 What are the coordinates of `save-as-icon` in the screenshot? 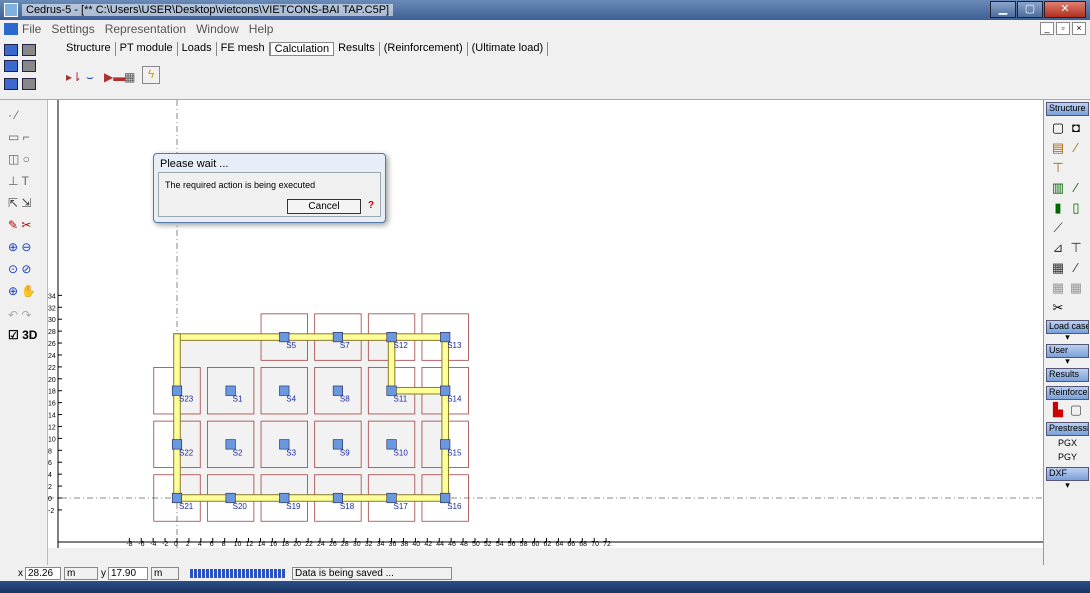 It's located at (11, 84).